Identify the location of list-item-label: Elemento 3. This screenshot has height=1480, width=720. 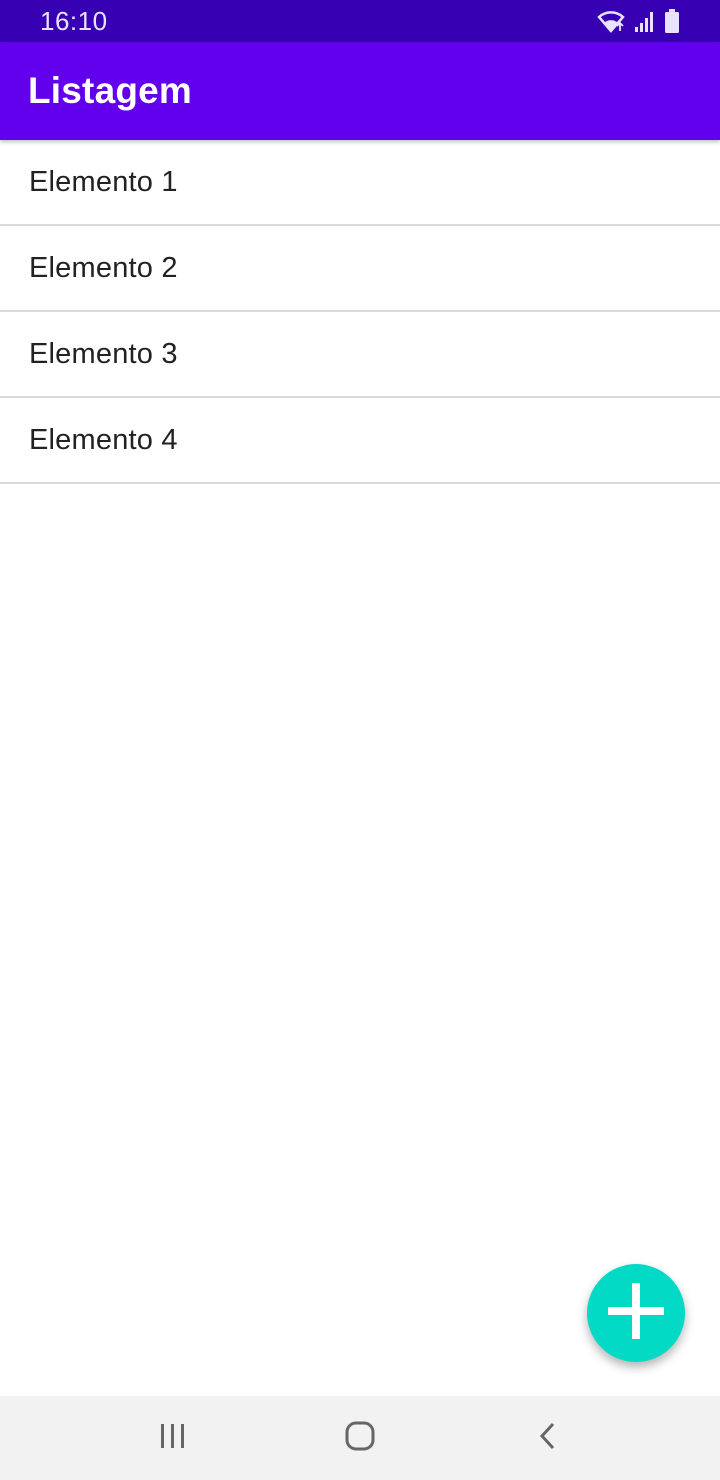
(103, 353).